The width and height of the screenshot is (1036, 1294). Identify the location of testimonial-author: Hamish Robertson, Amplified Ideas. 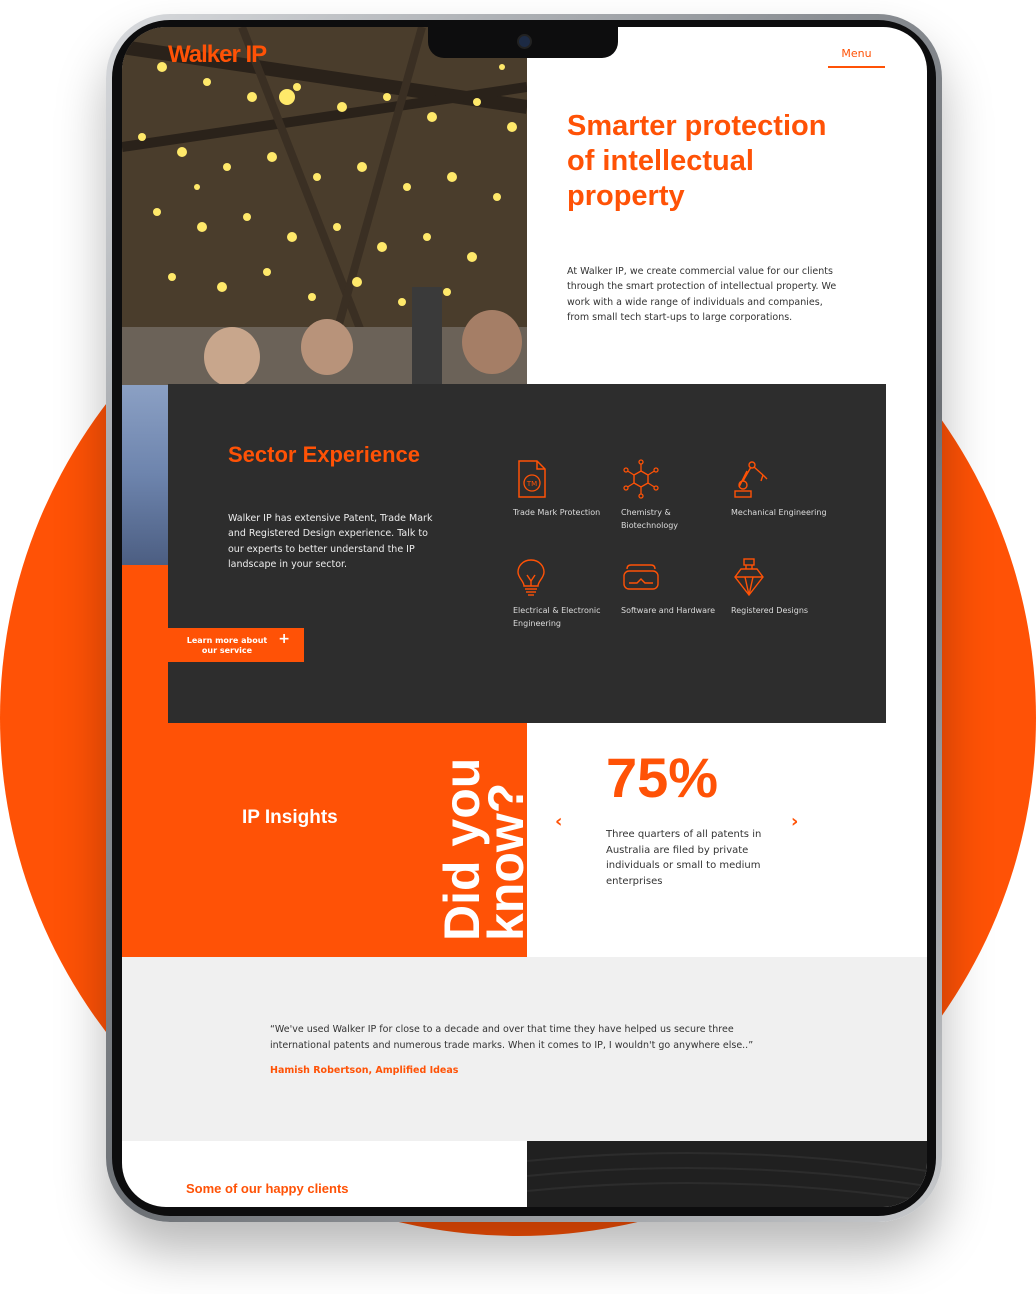
(364, 1070).